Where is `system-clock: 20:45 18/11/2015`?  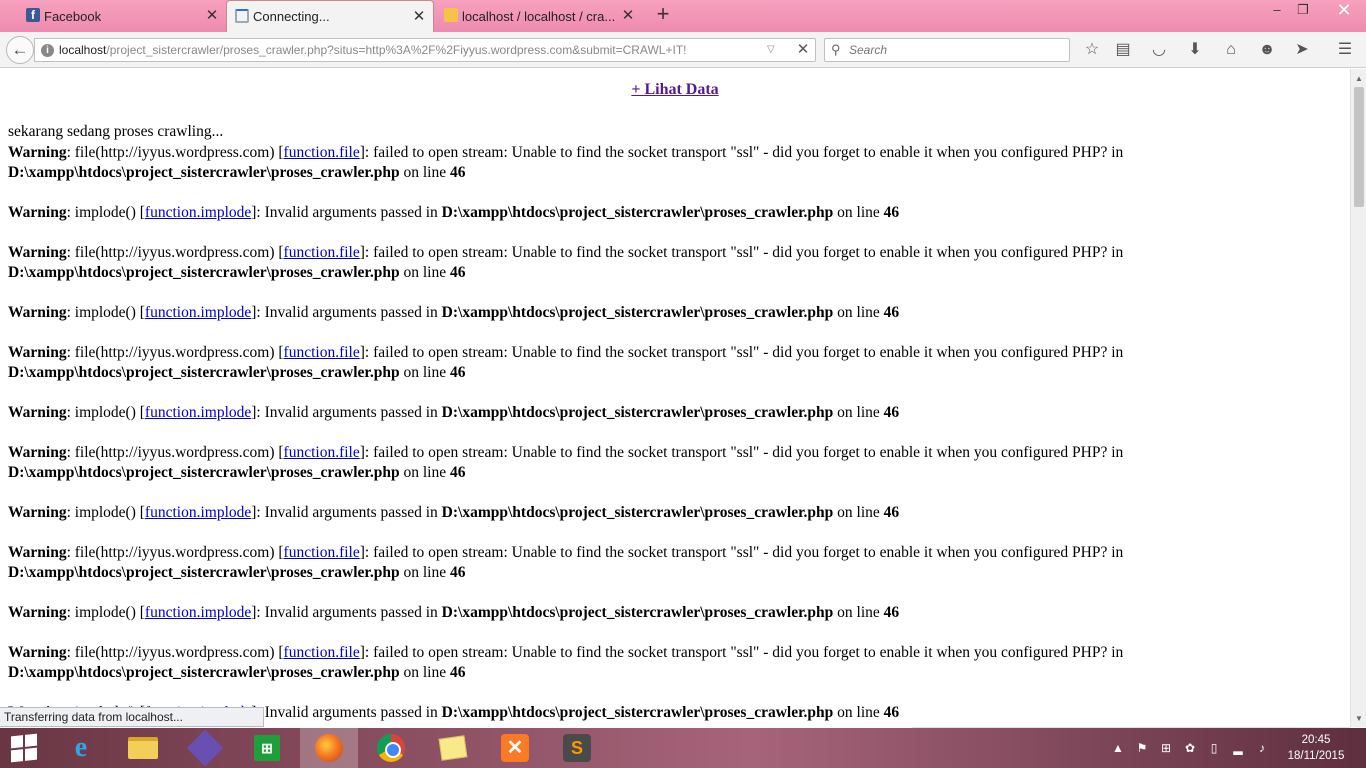 system-clock: 20:45 18/11/2015 is located at coordinates (1316, 748).